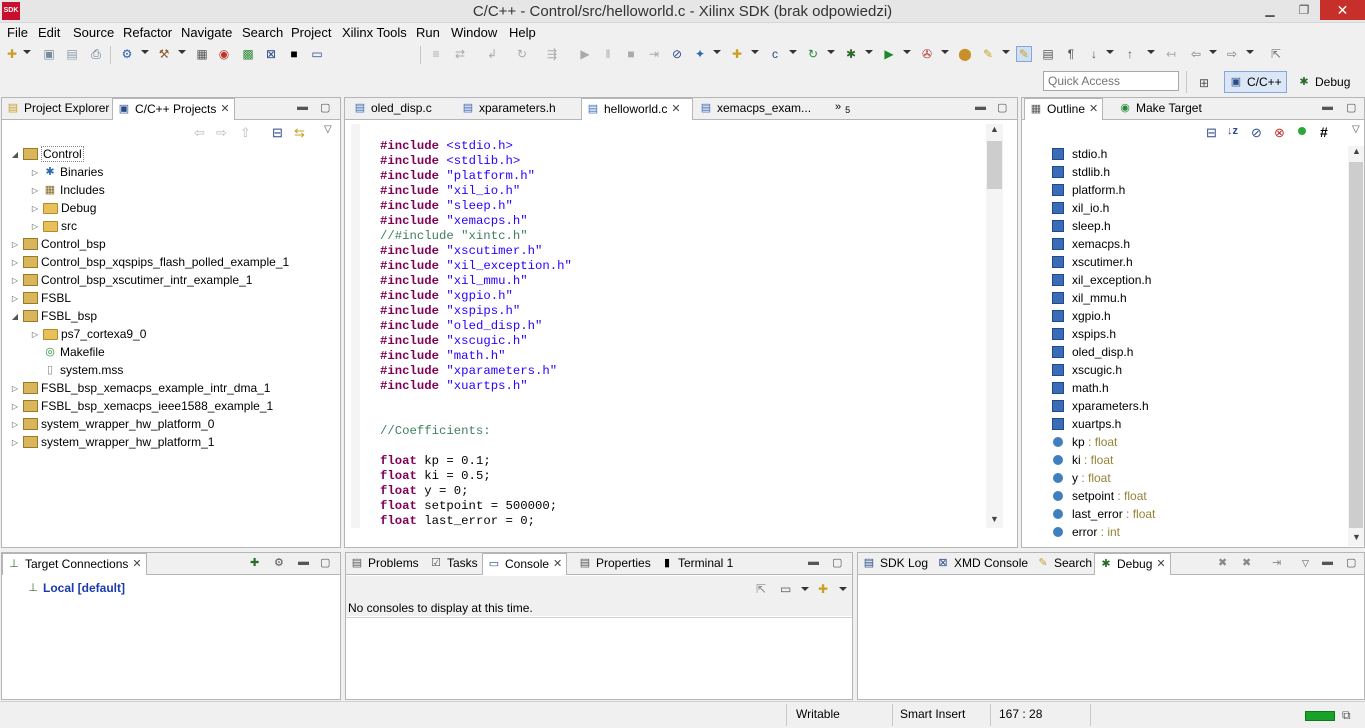 The width and height of the screenshot is (1365, 728). I want to click on tab-cpp-projects: ▣ C/C++ Projects ✕, so click(173, 109).